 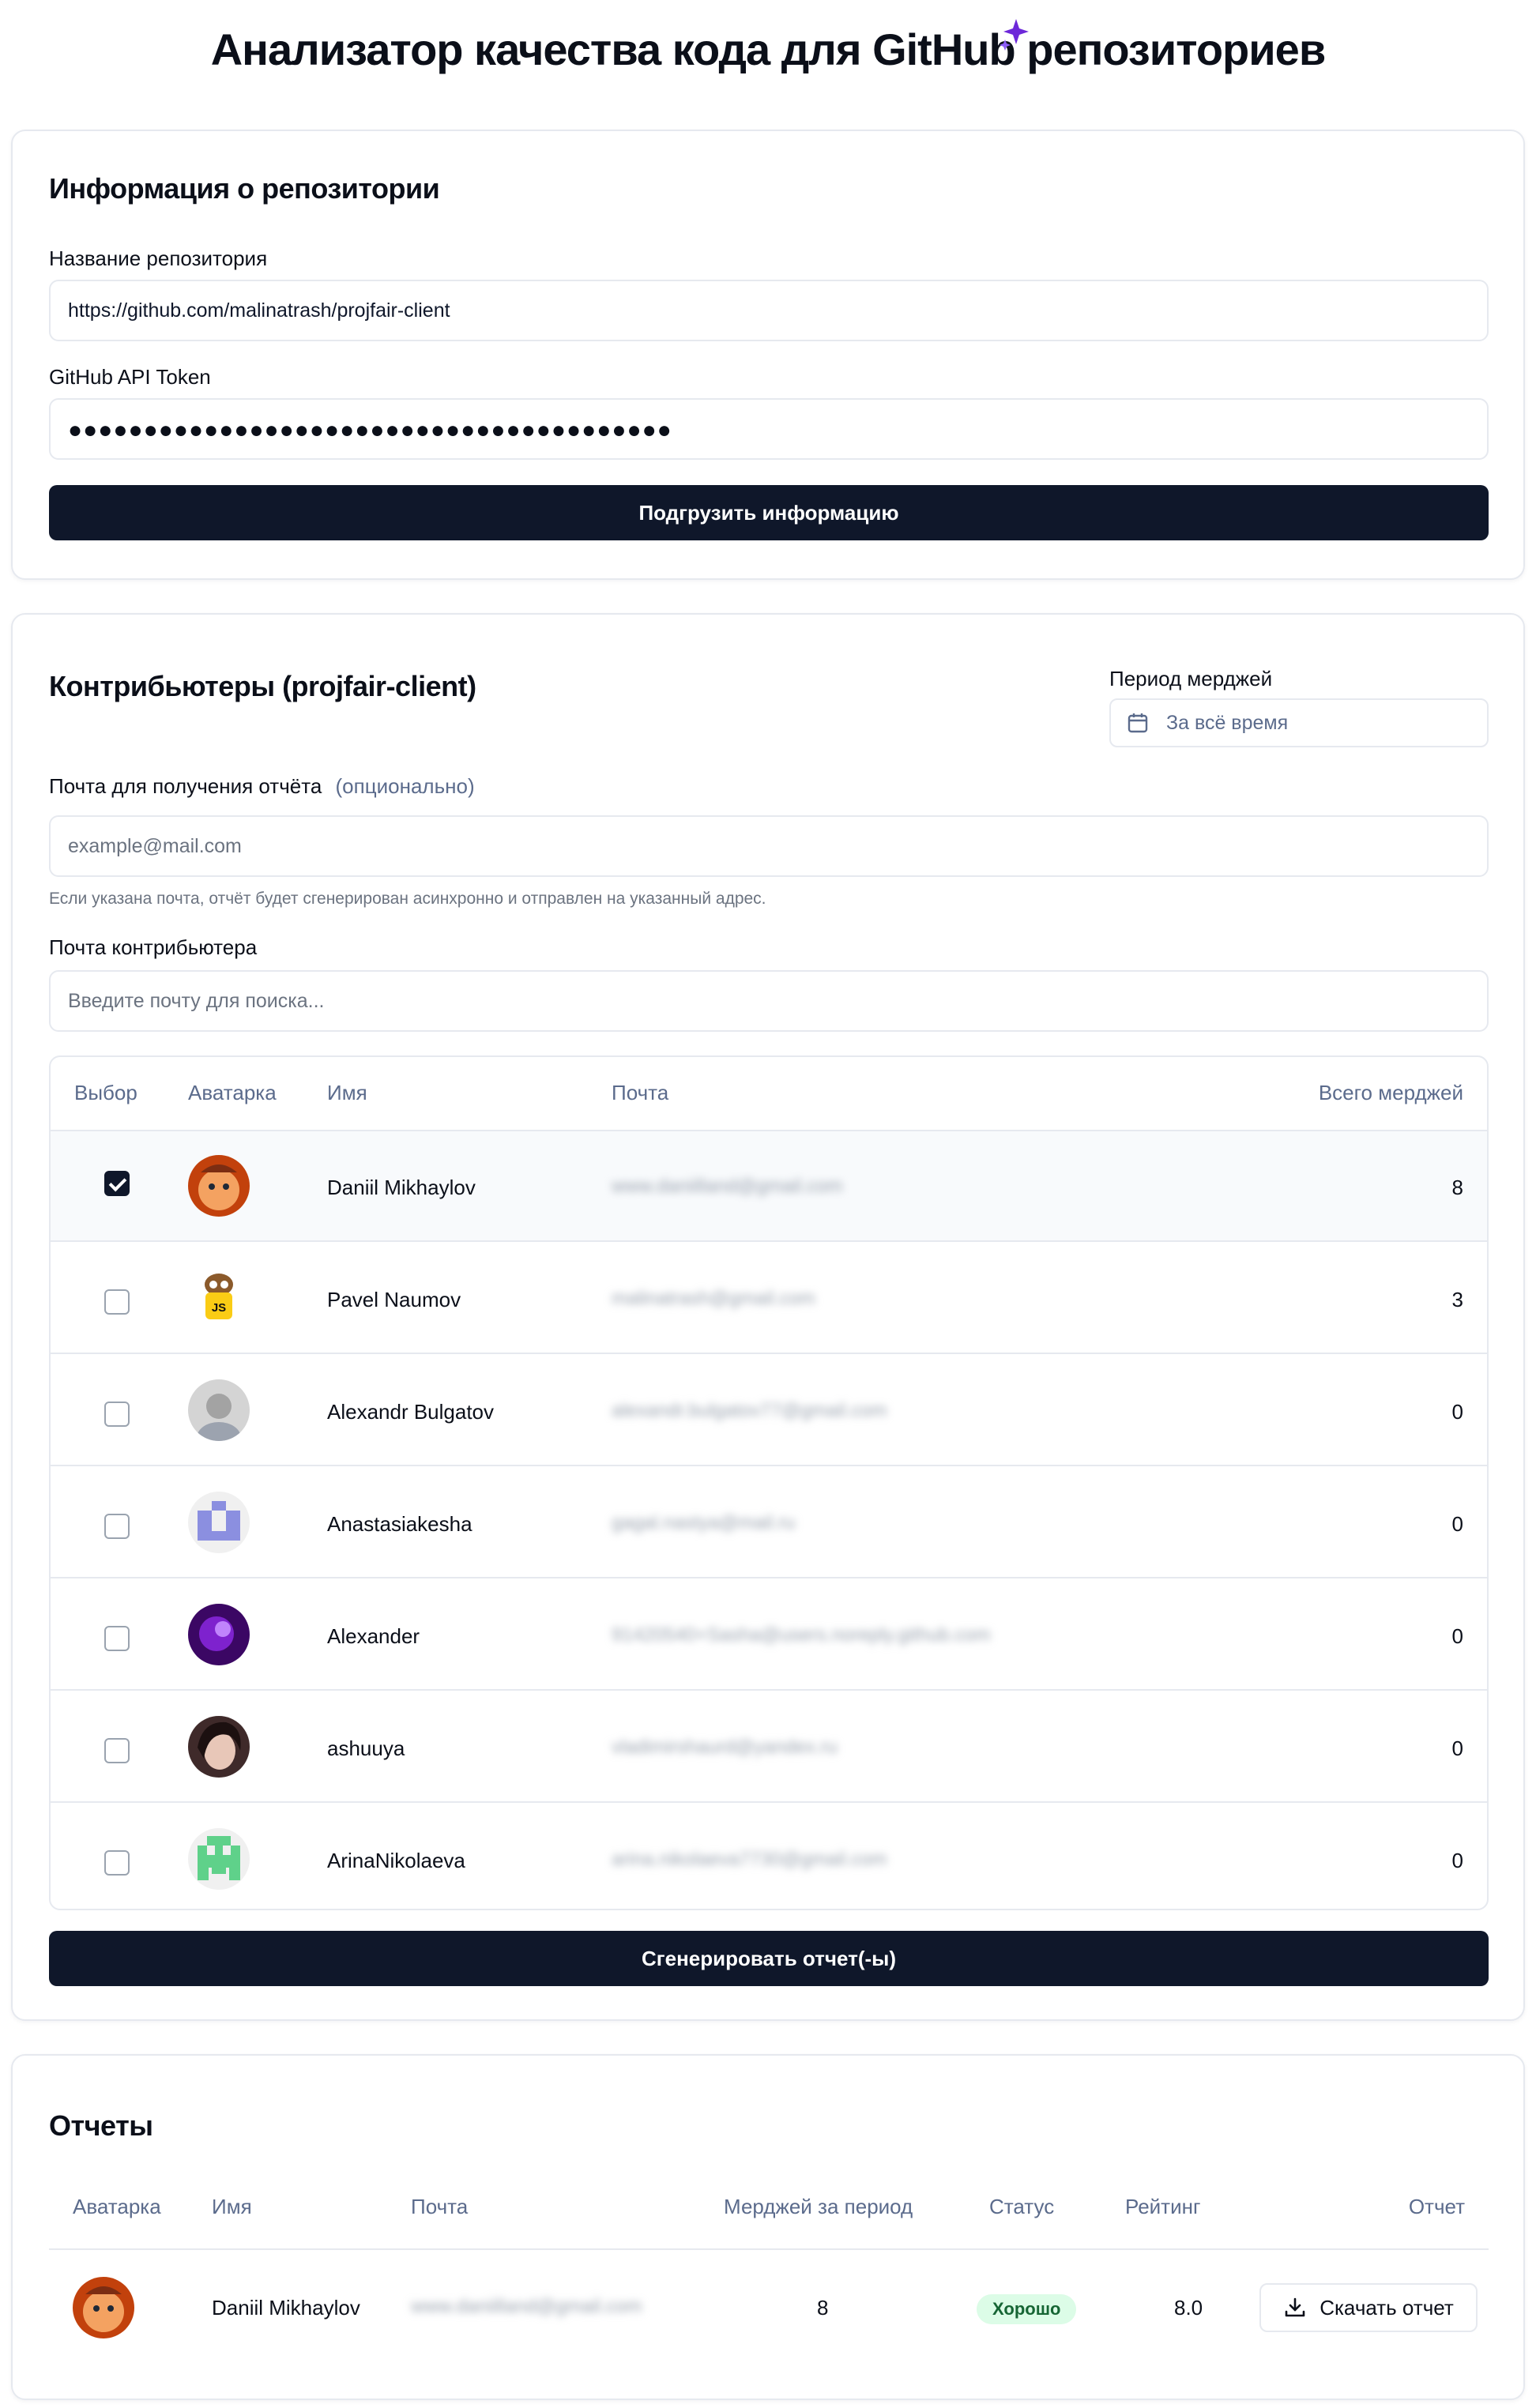 I want to click on report-email: www.daniilland@gmail.com, so click(x=526, y=2306).